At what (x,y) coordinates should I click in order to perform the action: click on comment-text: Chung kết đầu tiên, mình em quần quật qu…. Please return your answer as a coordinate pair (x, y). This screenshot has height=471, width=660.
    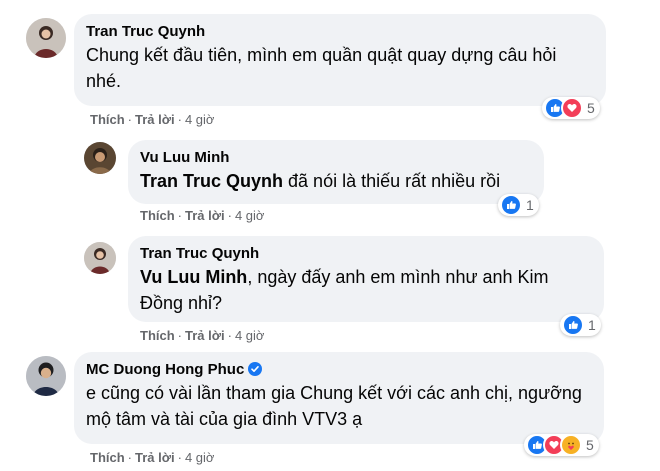
    Looking at the image, I should click on (321, 68).